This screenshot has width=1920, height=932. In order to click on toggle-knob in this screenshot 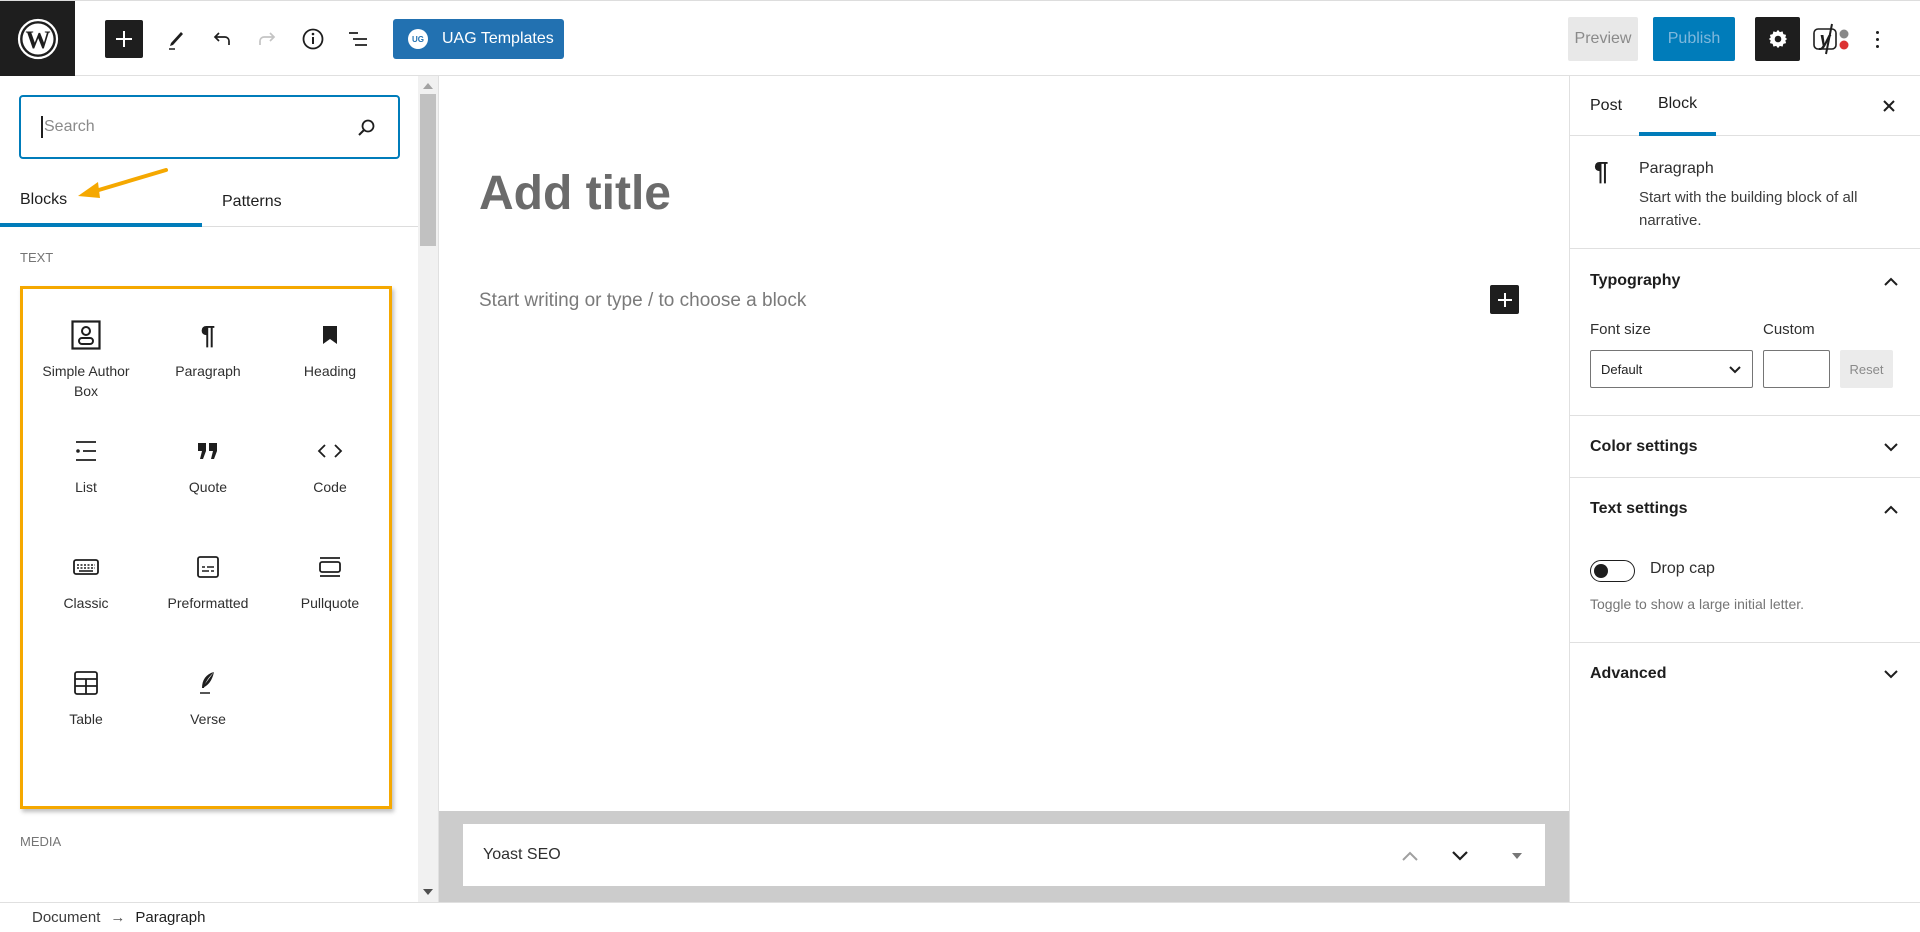, I will do `click(1601, 571)`.